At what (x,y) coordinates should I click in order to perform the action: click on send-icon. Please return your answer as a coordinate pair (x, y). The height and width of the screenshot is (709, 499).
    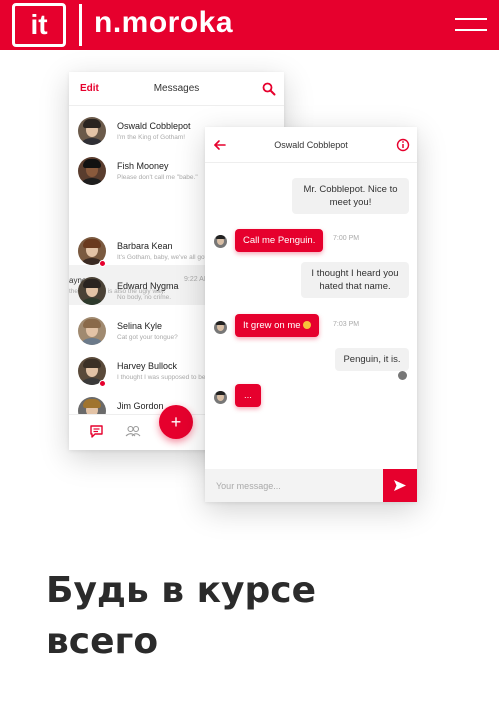
    Looking at the image, I should click on (400, 485).